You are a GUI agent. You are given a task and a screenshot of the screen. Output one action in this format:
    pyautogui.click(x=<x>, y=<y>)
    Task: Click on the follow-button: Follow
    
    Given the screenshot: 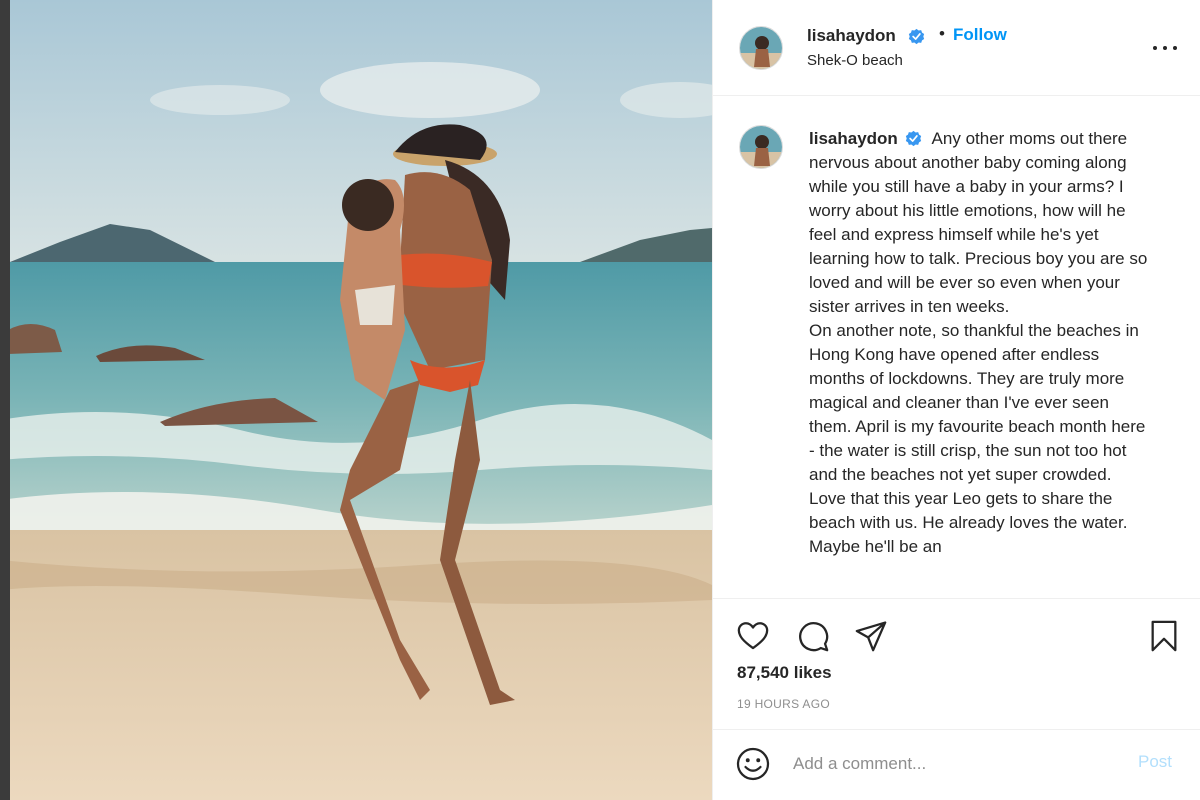 What is the action you would take?
    pyautogui.click(x=980, y=35)
    